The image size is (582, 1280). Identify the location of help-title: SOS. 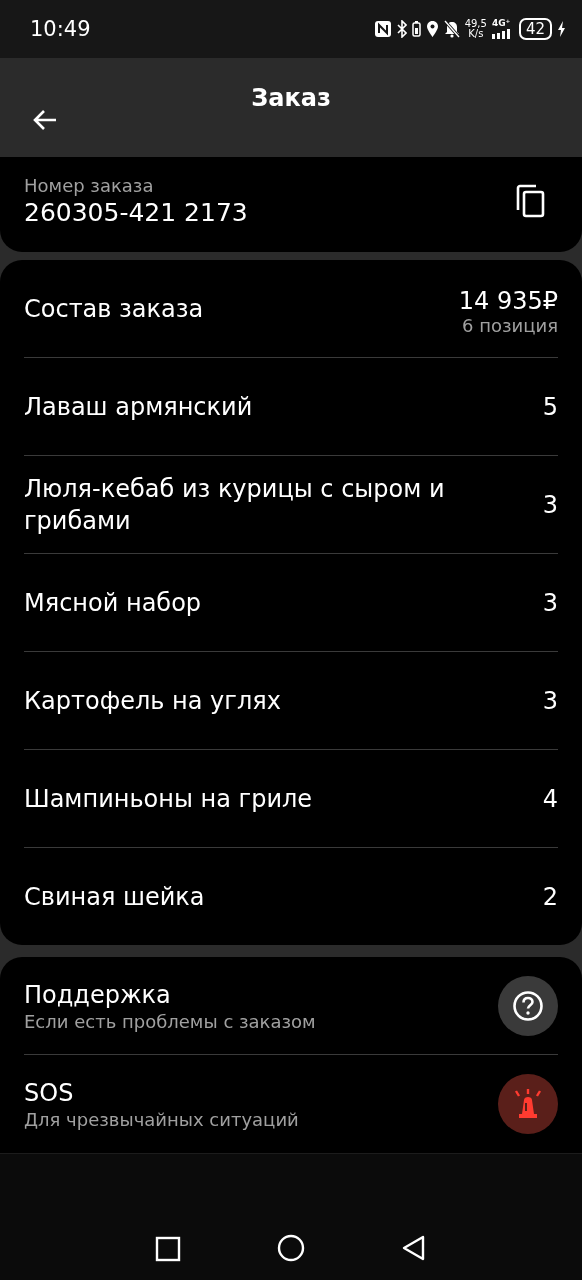
(49, 1093).